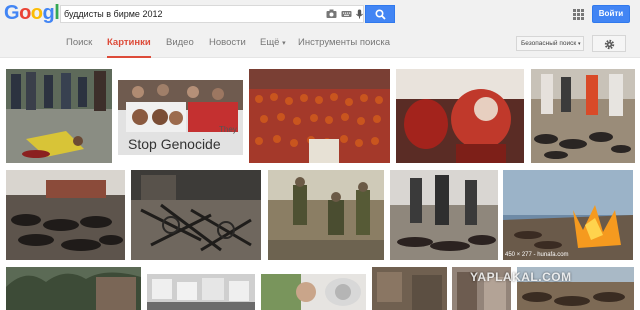 The height and width of the screenshot is (310, 640). What do you see at coordinates (270, 42) in the screenshot?
I see `tab-more-label: Ещё` at bounding box center [270, 42].